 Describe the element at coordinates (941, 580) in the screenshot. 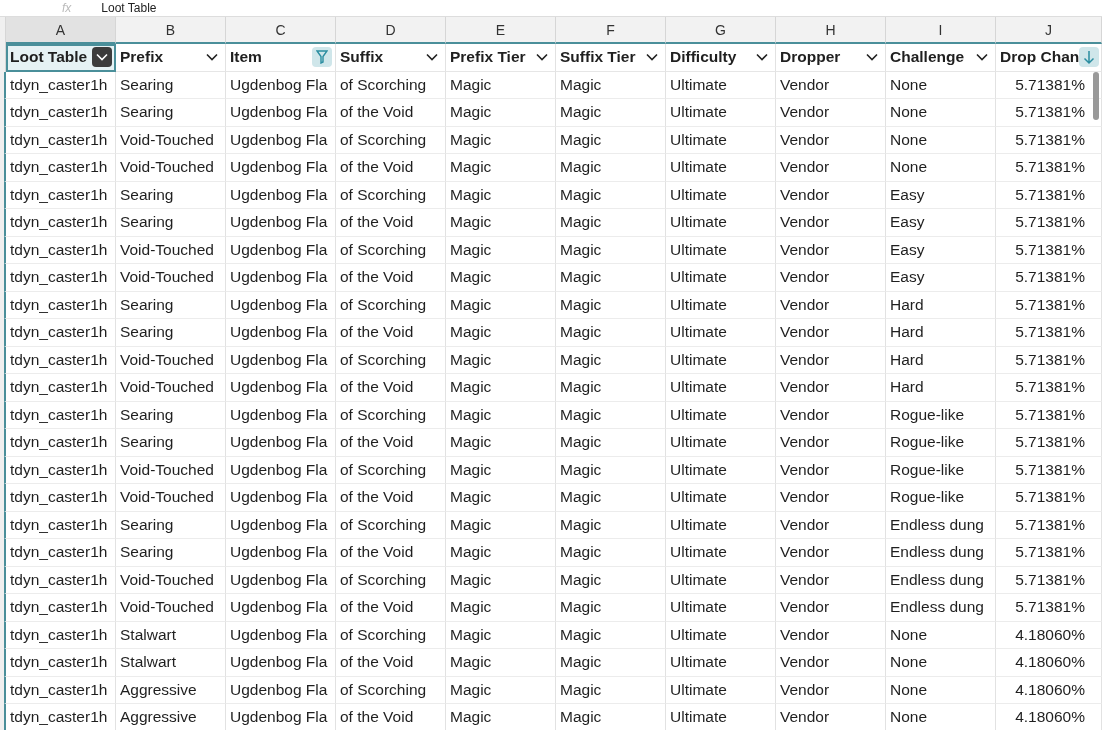

I see `table-cell: Endless dung` at that location.